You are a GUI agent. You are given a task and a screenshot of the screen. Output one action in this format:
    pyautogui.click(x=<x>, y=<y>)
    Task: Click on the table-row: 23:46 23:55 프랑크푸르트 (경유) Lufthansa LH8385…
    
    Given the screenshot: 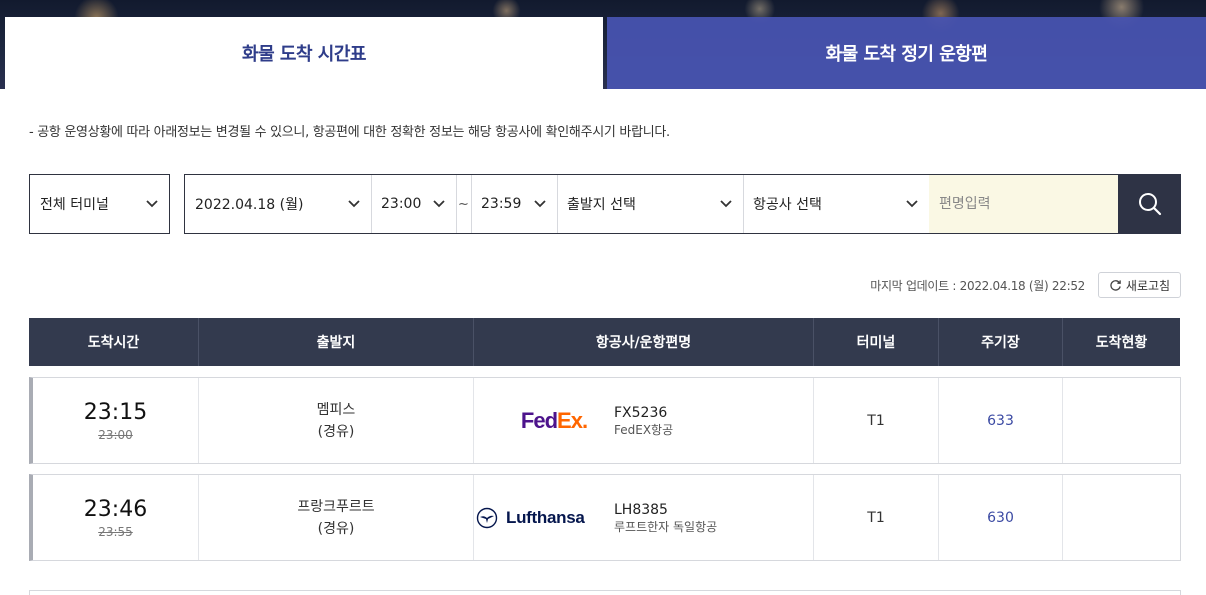 What is the action you would take?
    pyautogui.click(x=605, y=517)
    